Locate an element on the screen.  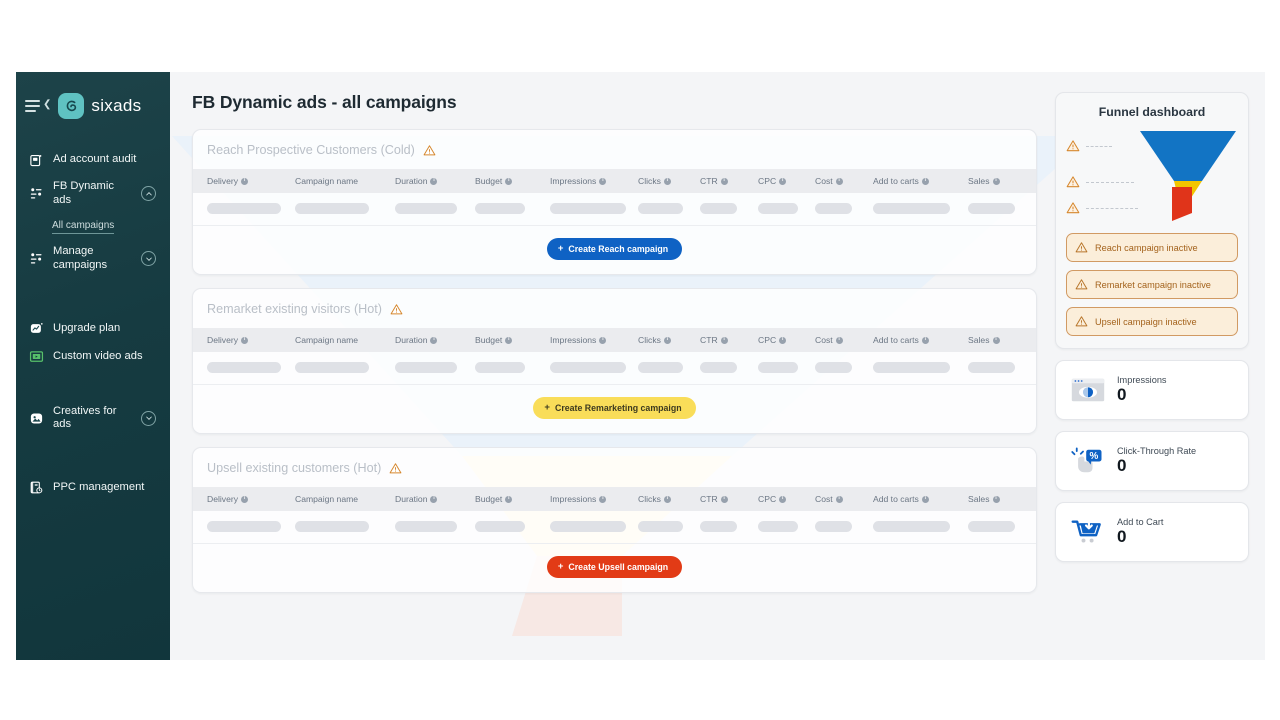
hamburger-collapse-icon: ❮ is located at coordinates (38, 105).